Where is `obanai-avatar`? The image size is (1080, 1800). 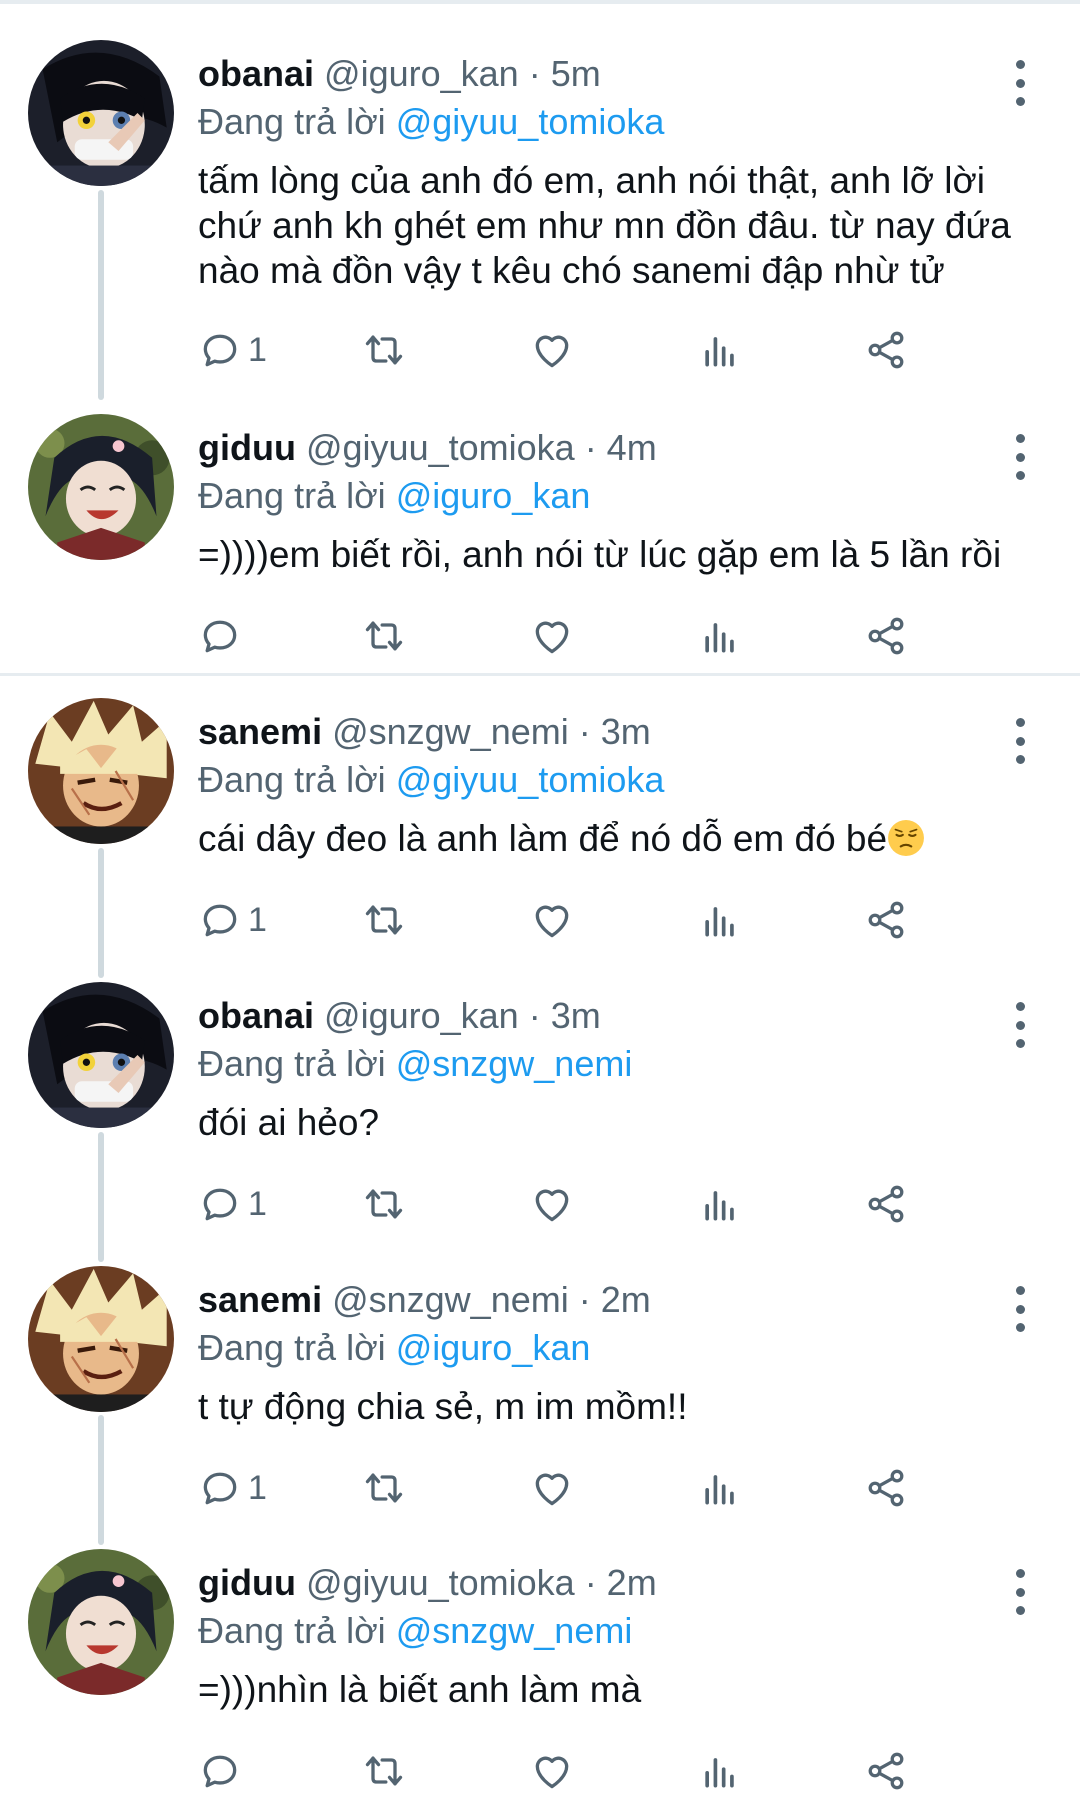 obanai-avatar is located at coordinates (101, 113).